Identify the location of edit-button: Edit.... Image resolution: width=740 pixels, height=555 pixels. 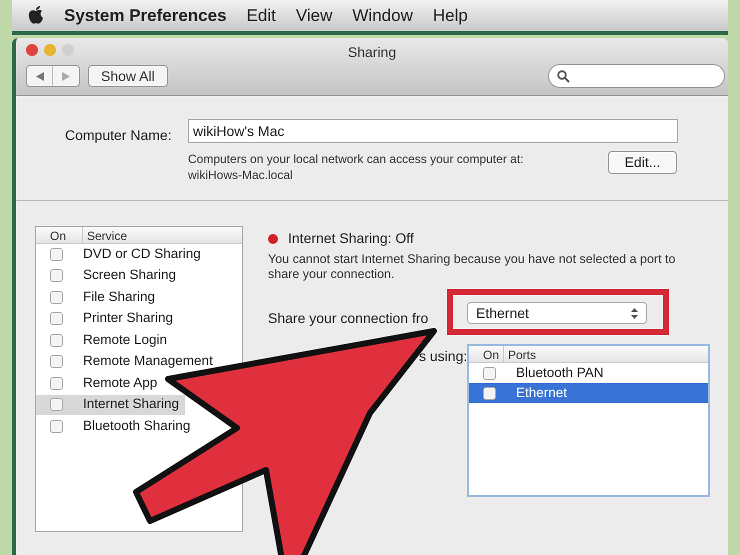
(642, 162).